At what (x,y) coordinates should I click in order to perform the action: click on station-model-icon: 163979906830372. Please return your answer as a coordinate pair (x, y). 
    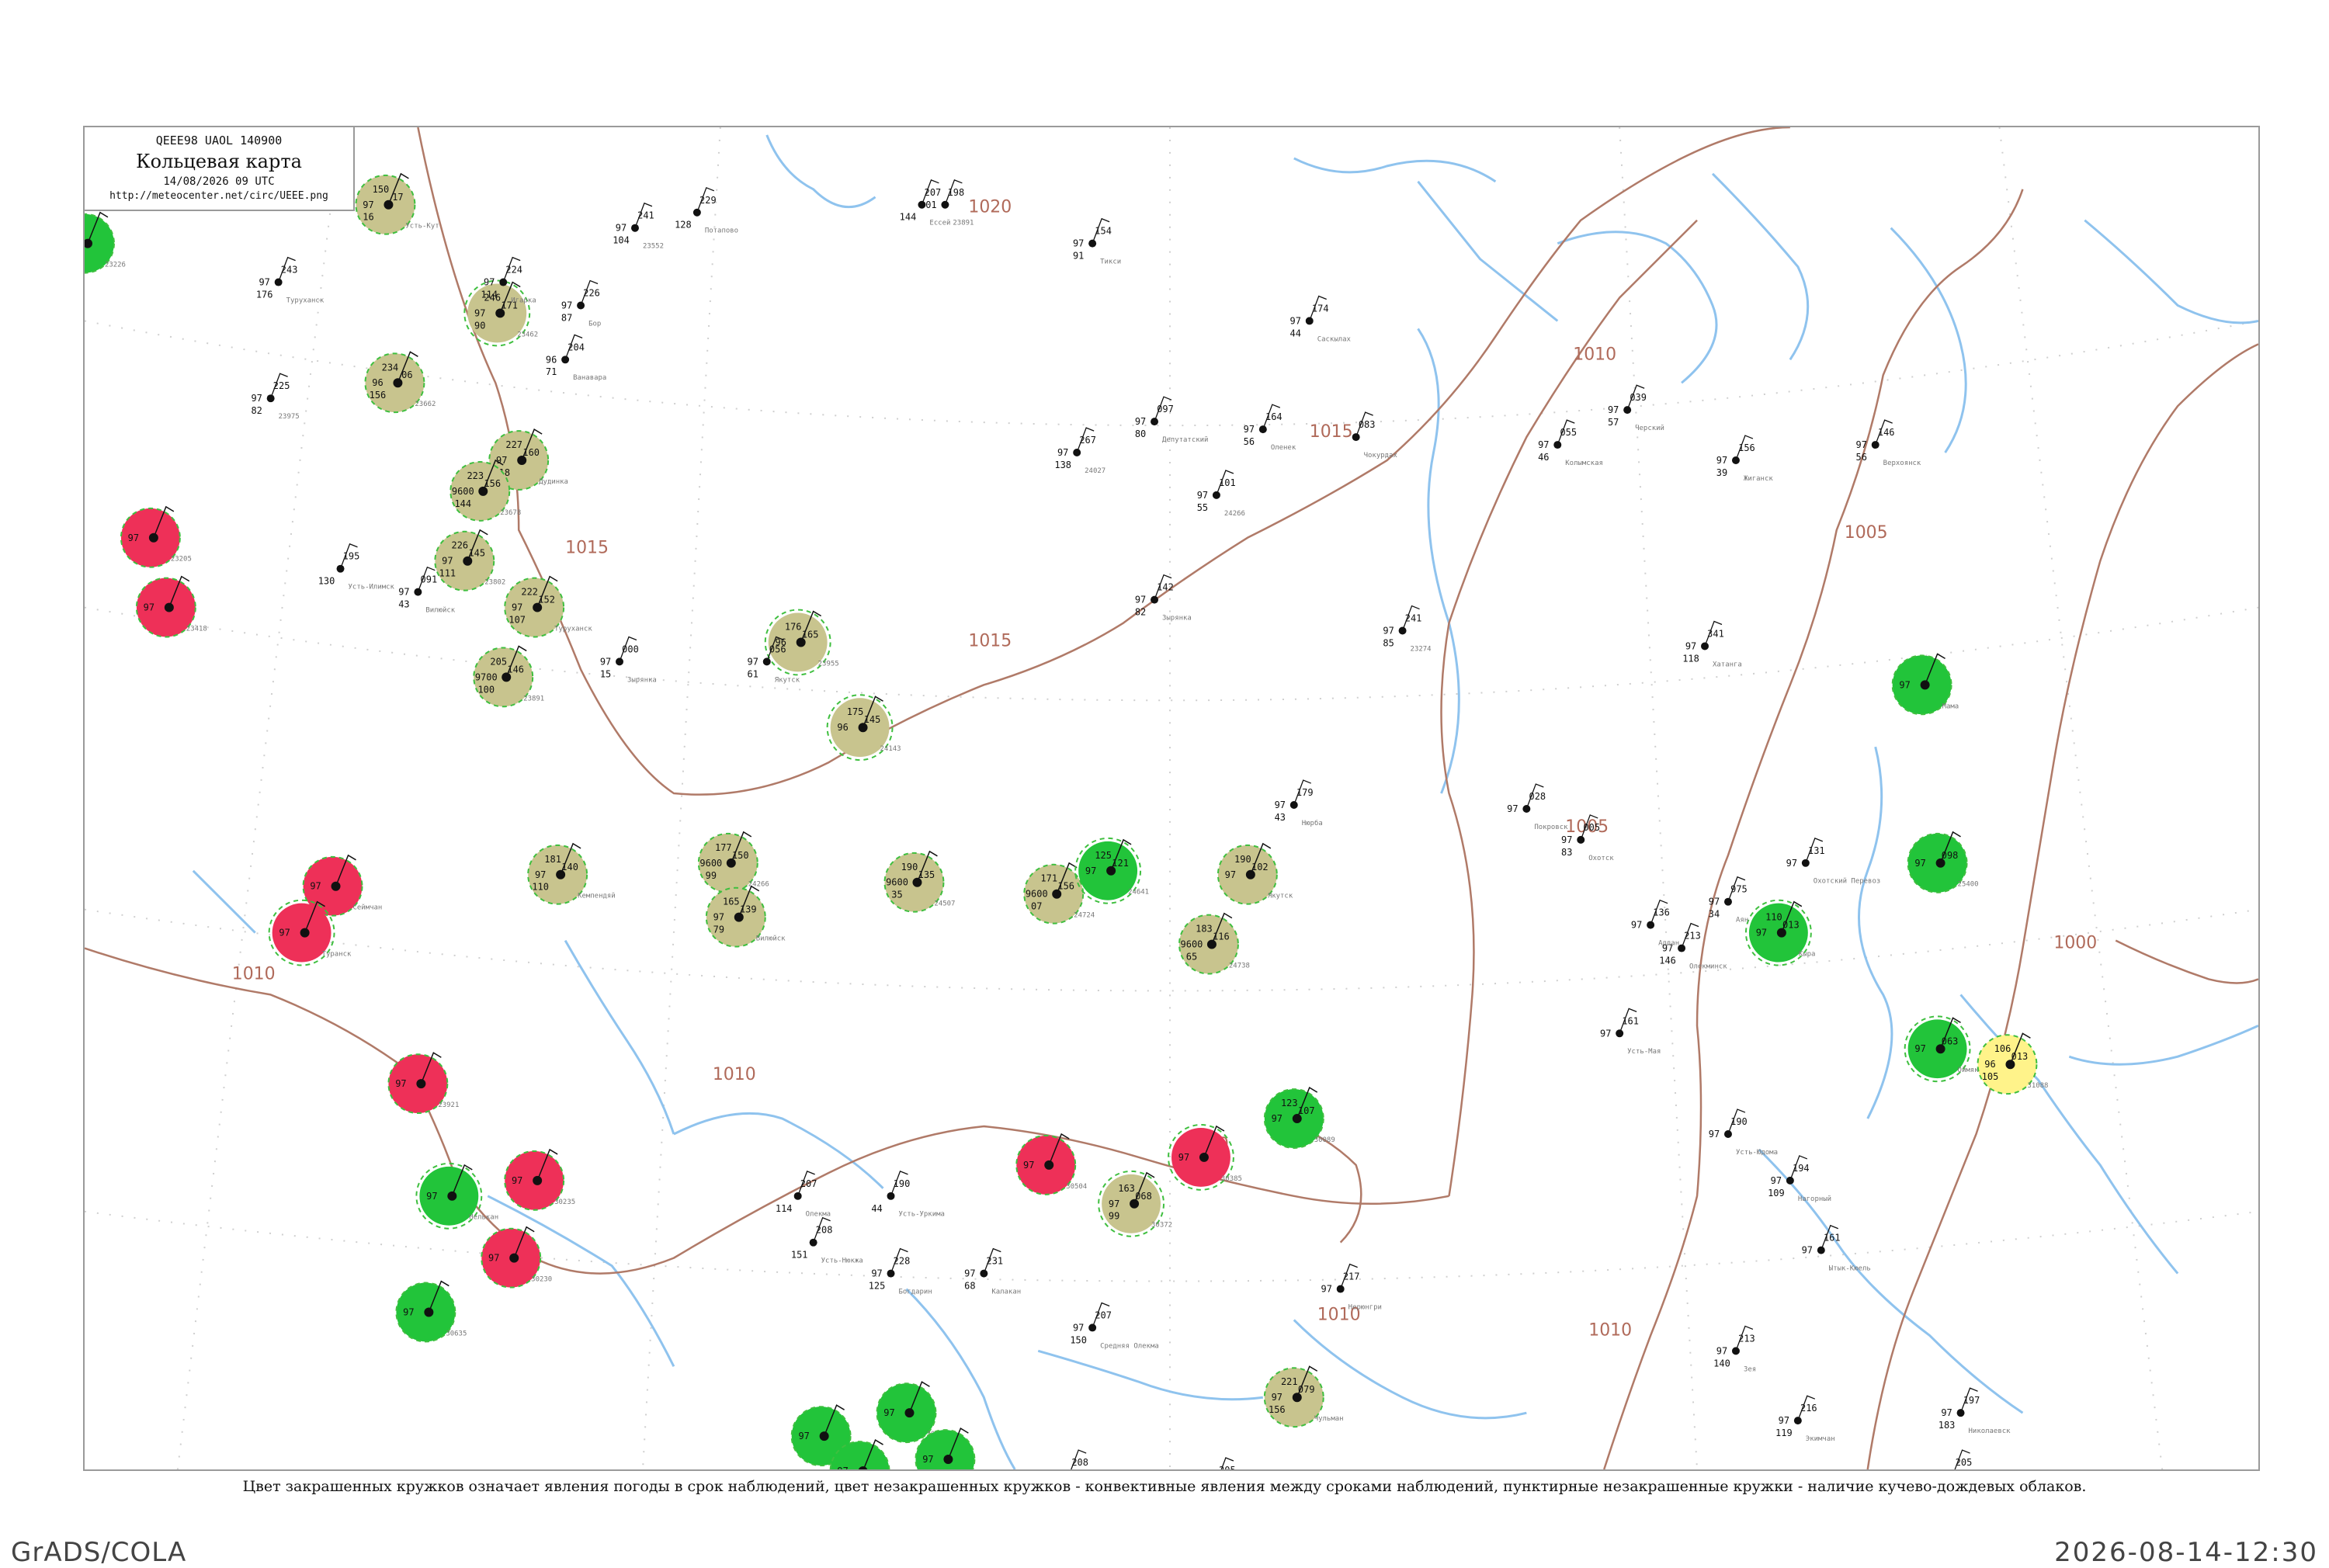
    Looking at the image, I should click on (1135, 1204).